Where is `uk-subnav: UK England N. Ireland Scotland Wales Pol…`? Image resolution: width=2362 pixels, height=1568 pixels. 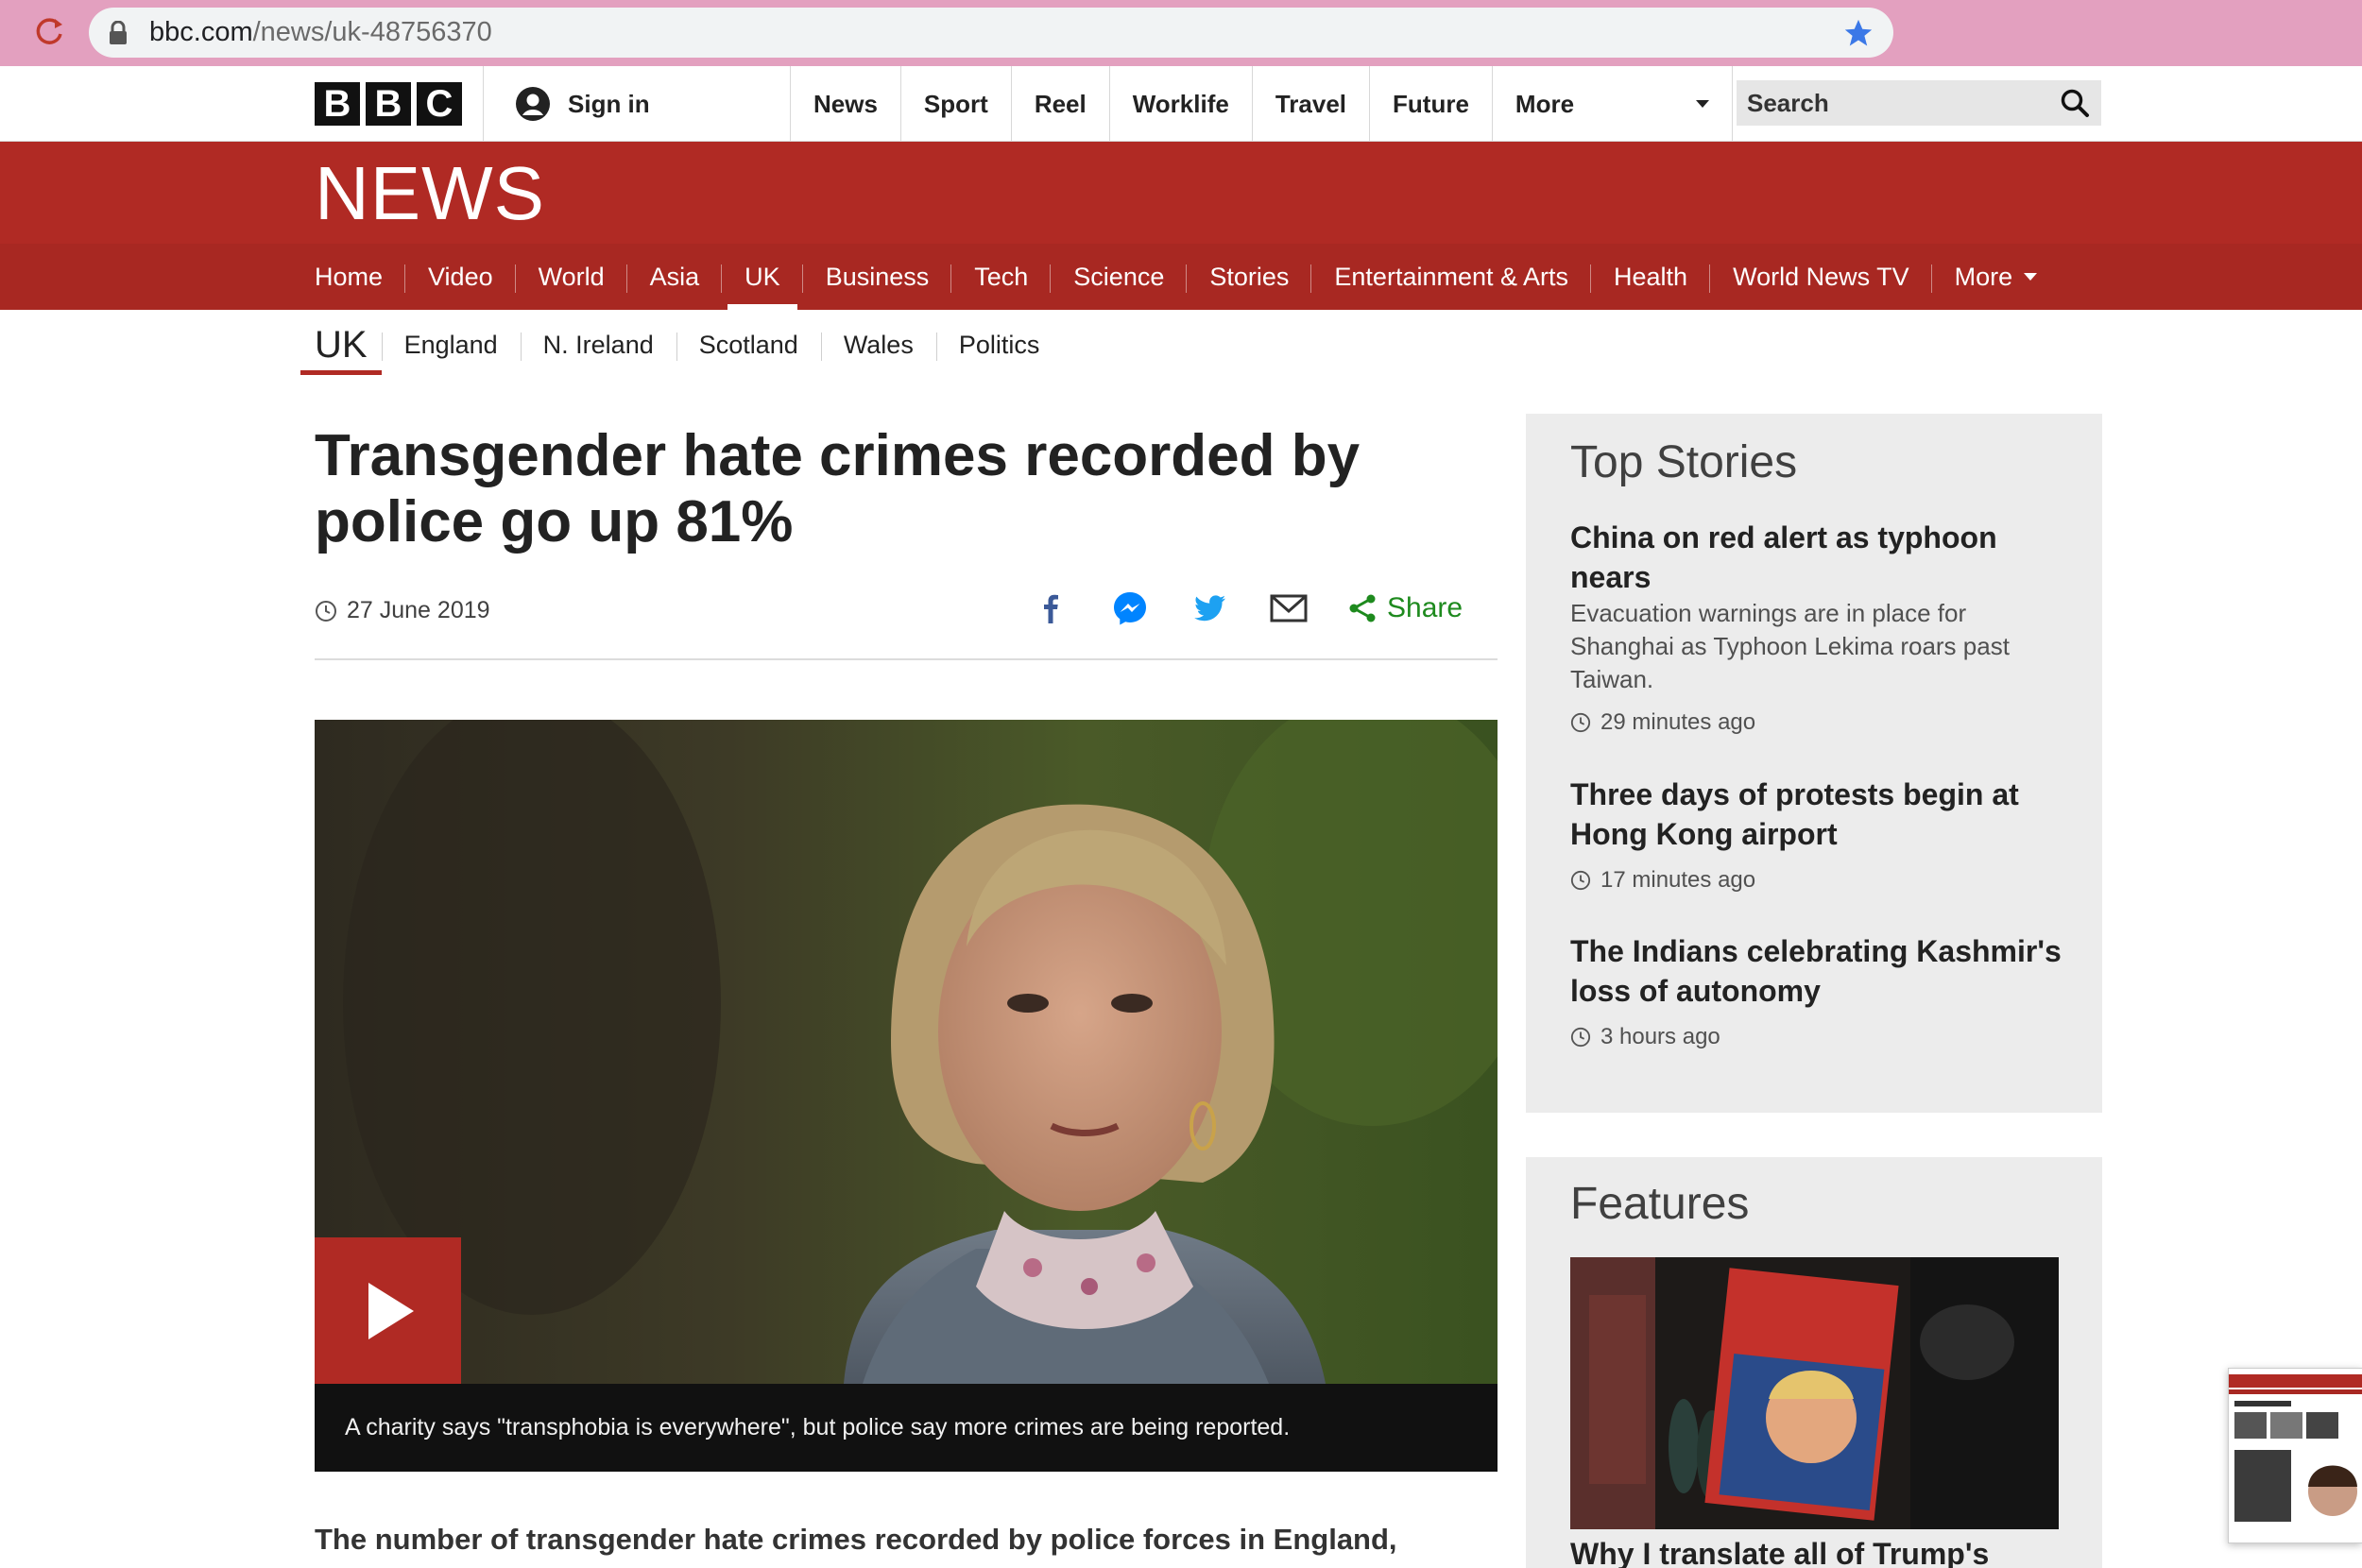
uk-subnav: UK England N. Ireland Scotland Wales Pol… is located at coordinates (681, 345).